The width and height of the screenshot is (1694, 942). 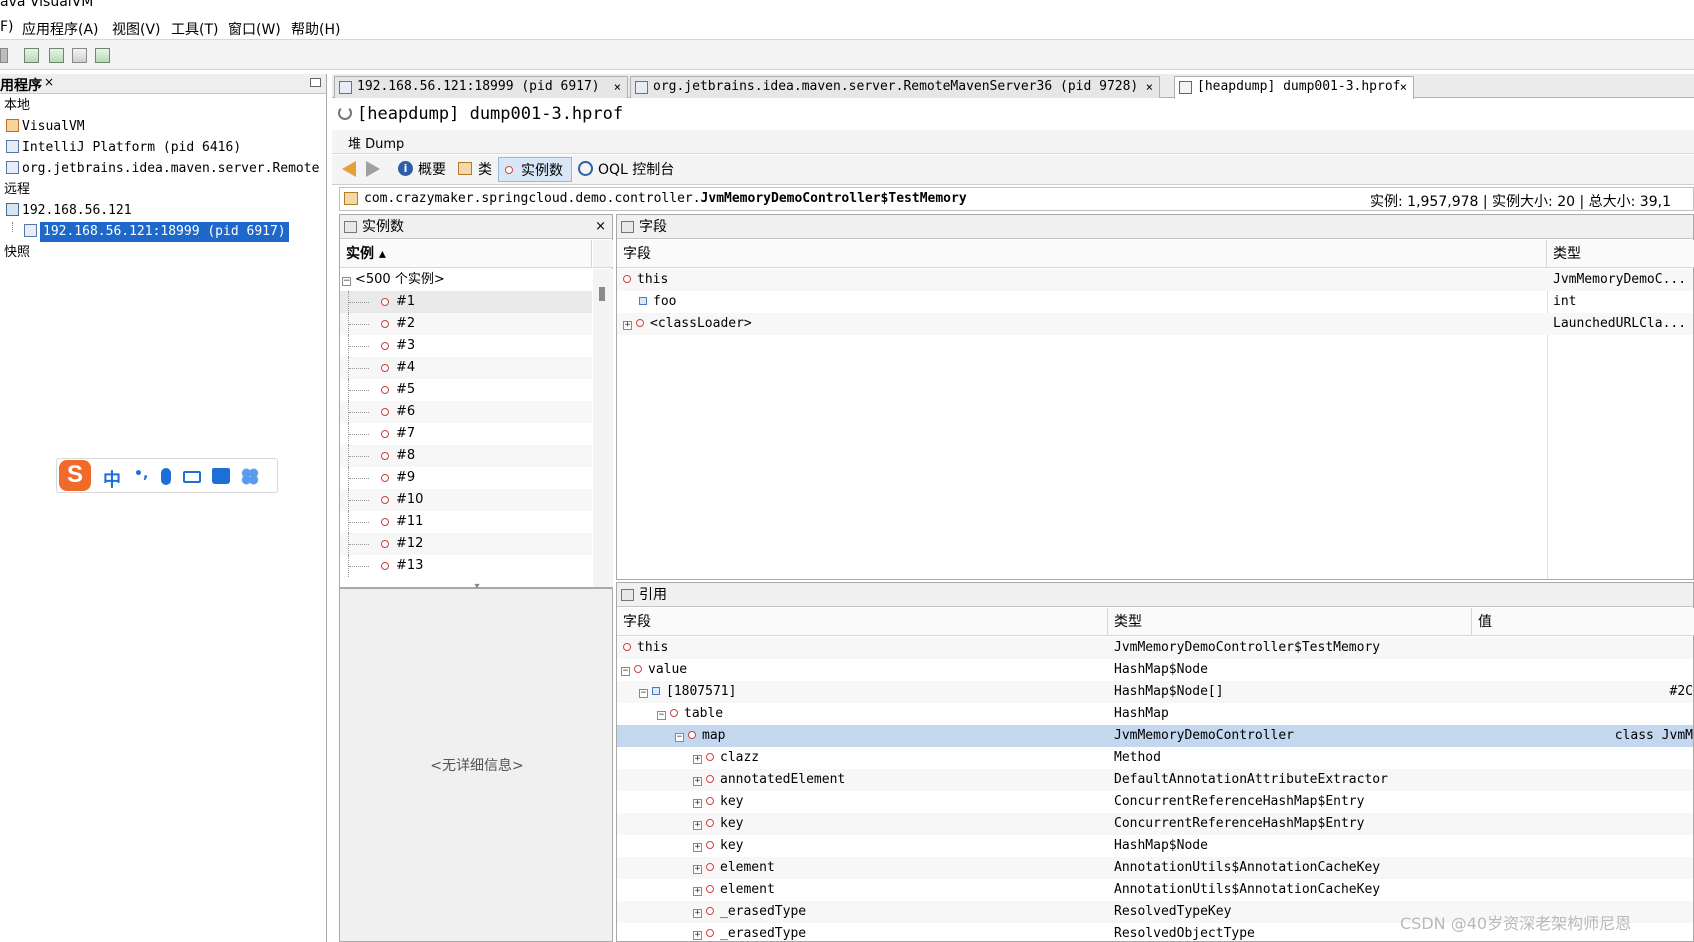 I want to click on instance-item: #2, so click(x=466, y=324).